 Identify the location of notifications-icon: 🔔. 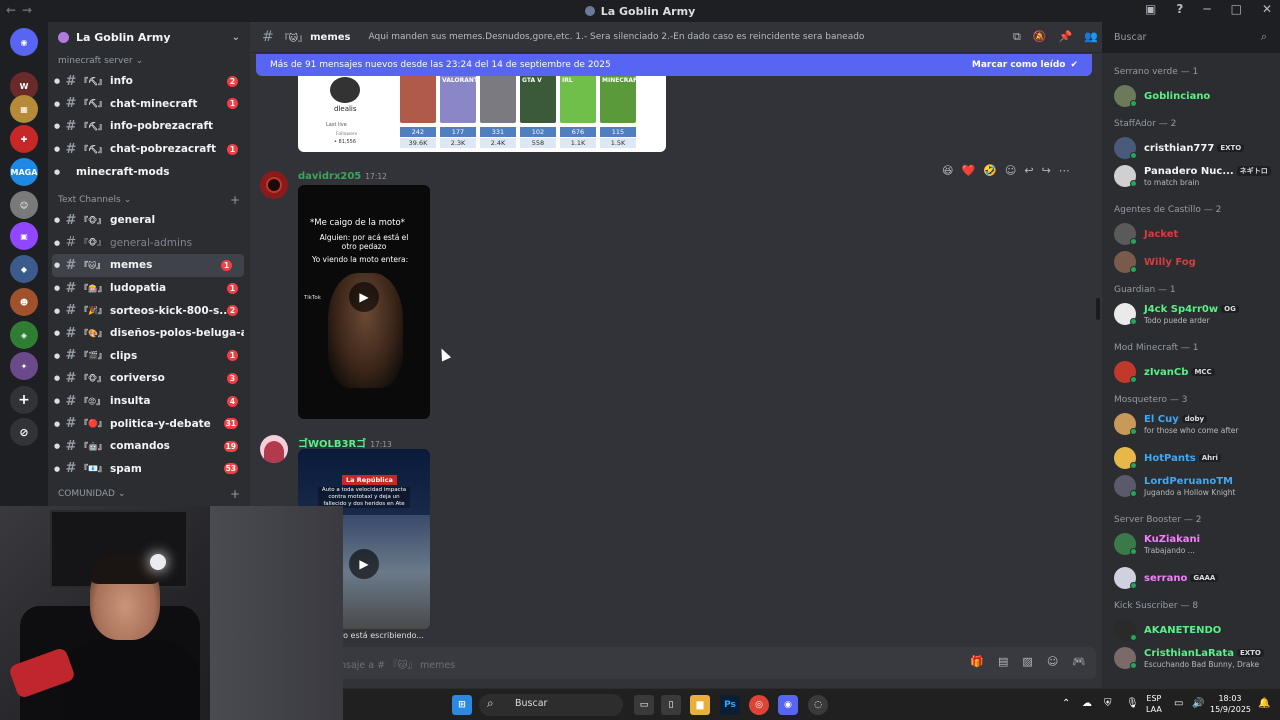
(1264, 703).